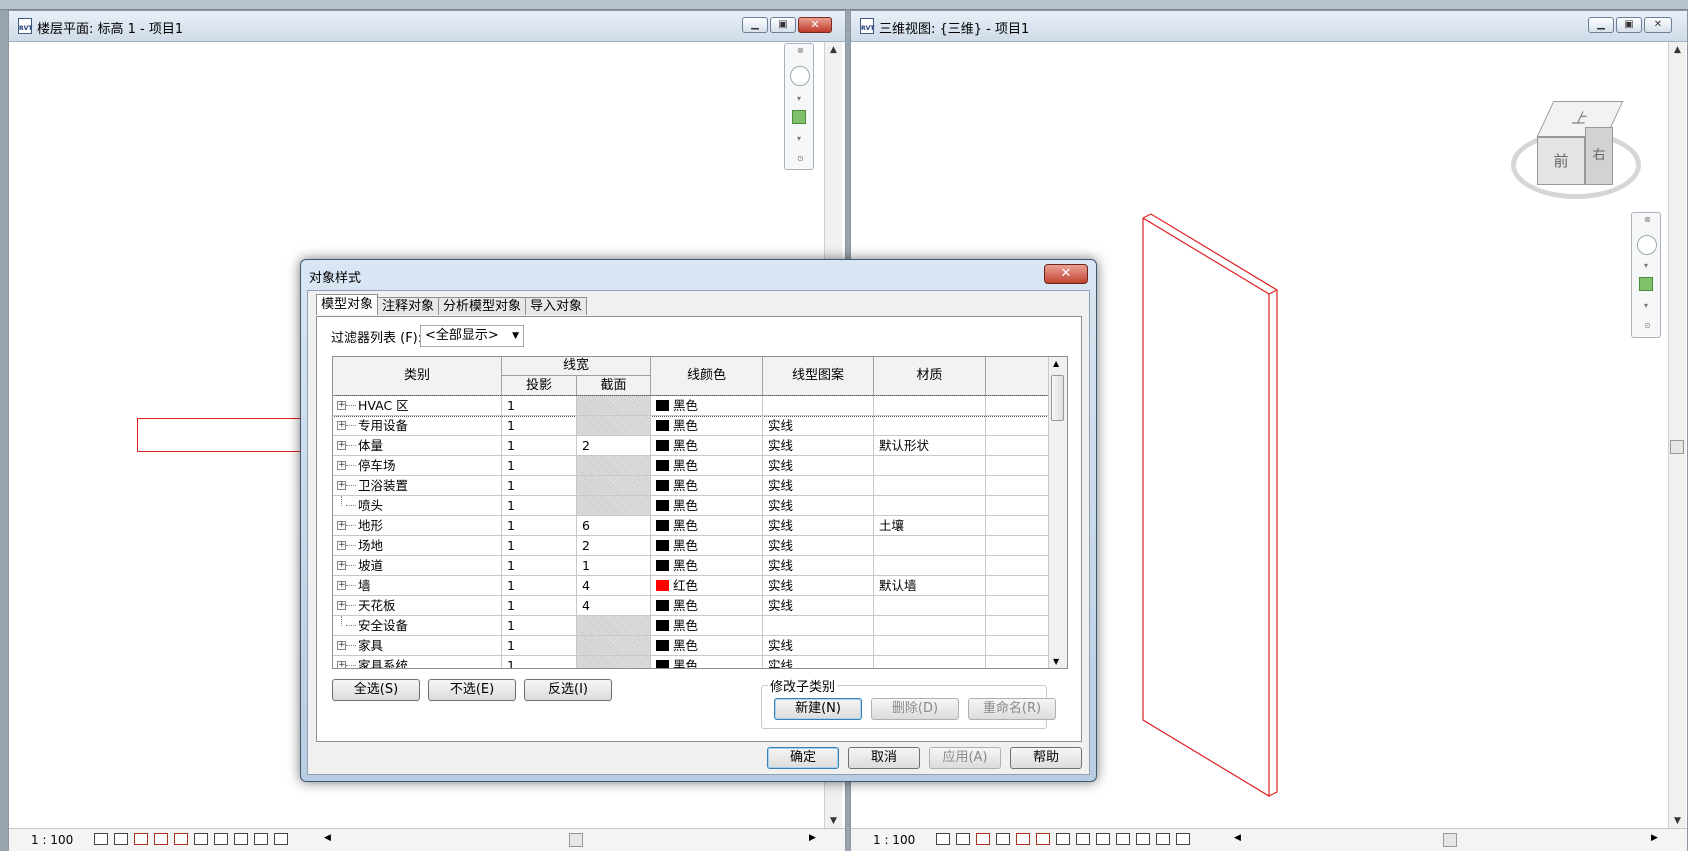  I want to click on category-cell: + 体量, so click(417, 445).